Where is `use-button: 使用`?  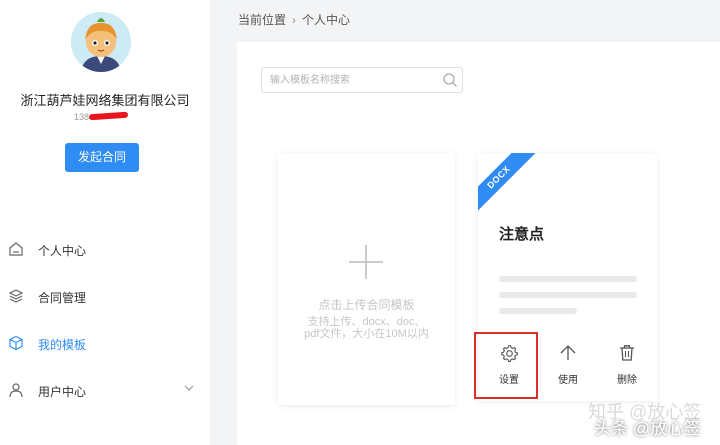 use-button: 使用 is located at coordinates (568, 366).